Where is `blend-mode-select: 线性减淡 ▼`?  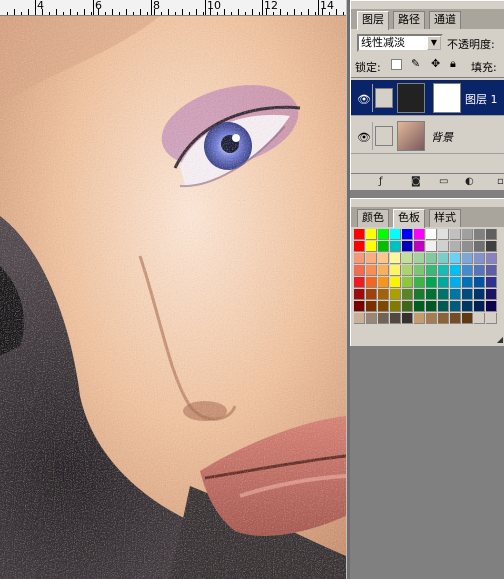
blend-mode-select: 线性减淡 ▼ is located at coordinates (400, 43).